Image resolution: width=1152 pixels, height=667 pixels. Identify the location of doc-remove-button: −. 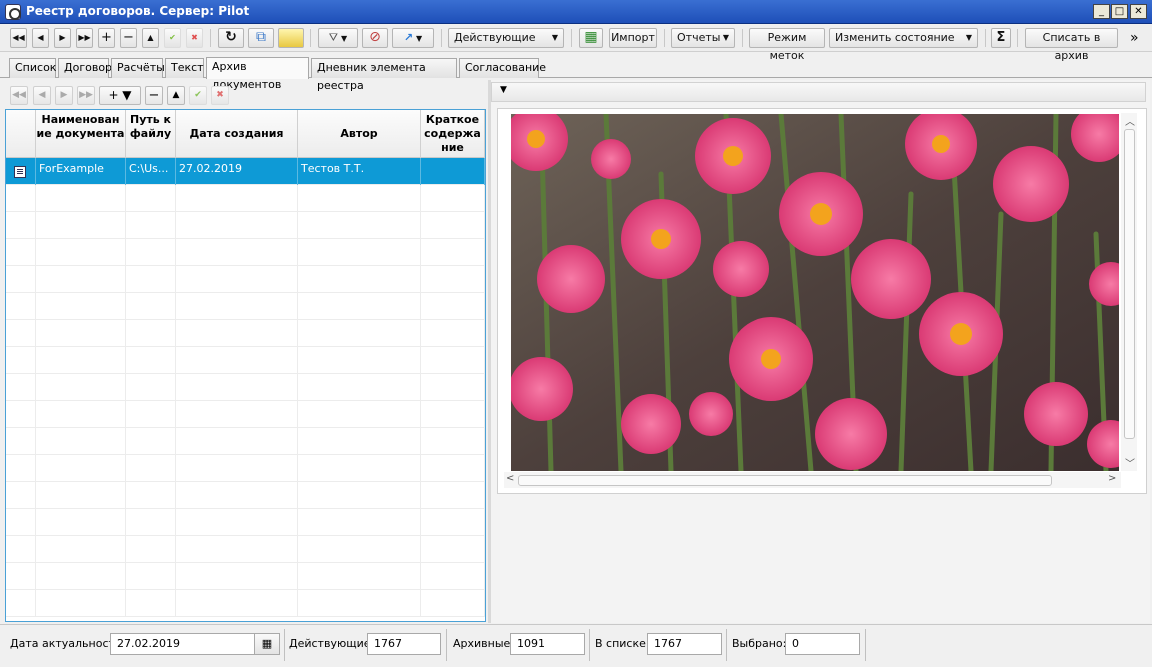
(154, 95).